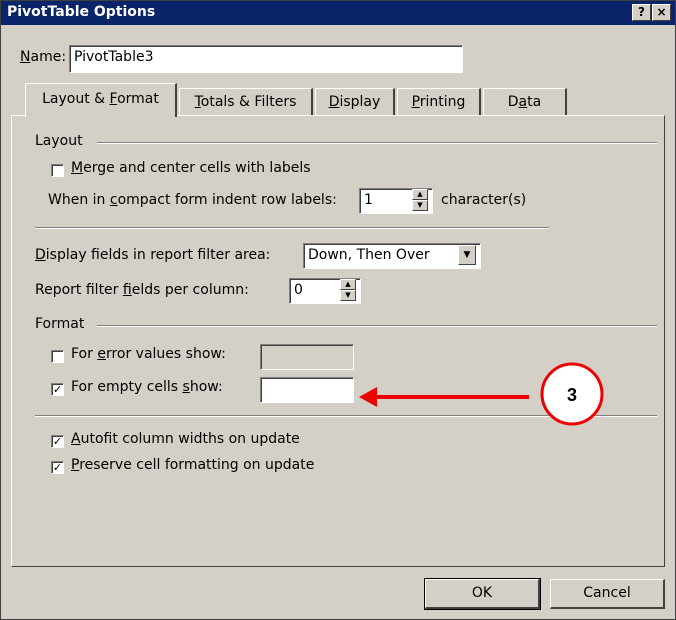 Image resolution: width=676 pixels, height=620 pixels. Describe the element at coordinates (148, 354) in the screenshot. I see `error-values-label: For error values show:` at that location.